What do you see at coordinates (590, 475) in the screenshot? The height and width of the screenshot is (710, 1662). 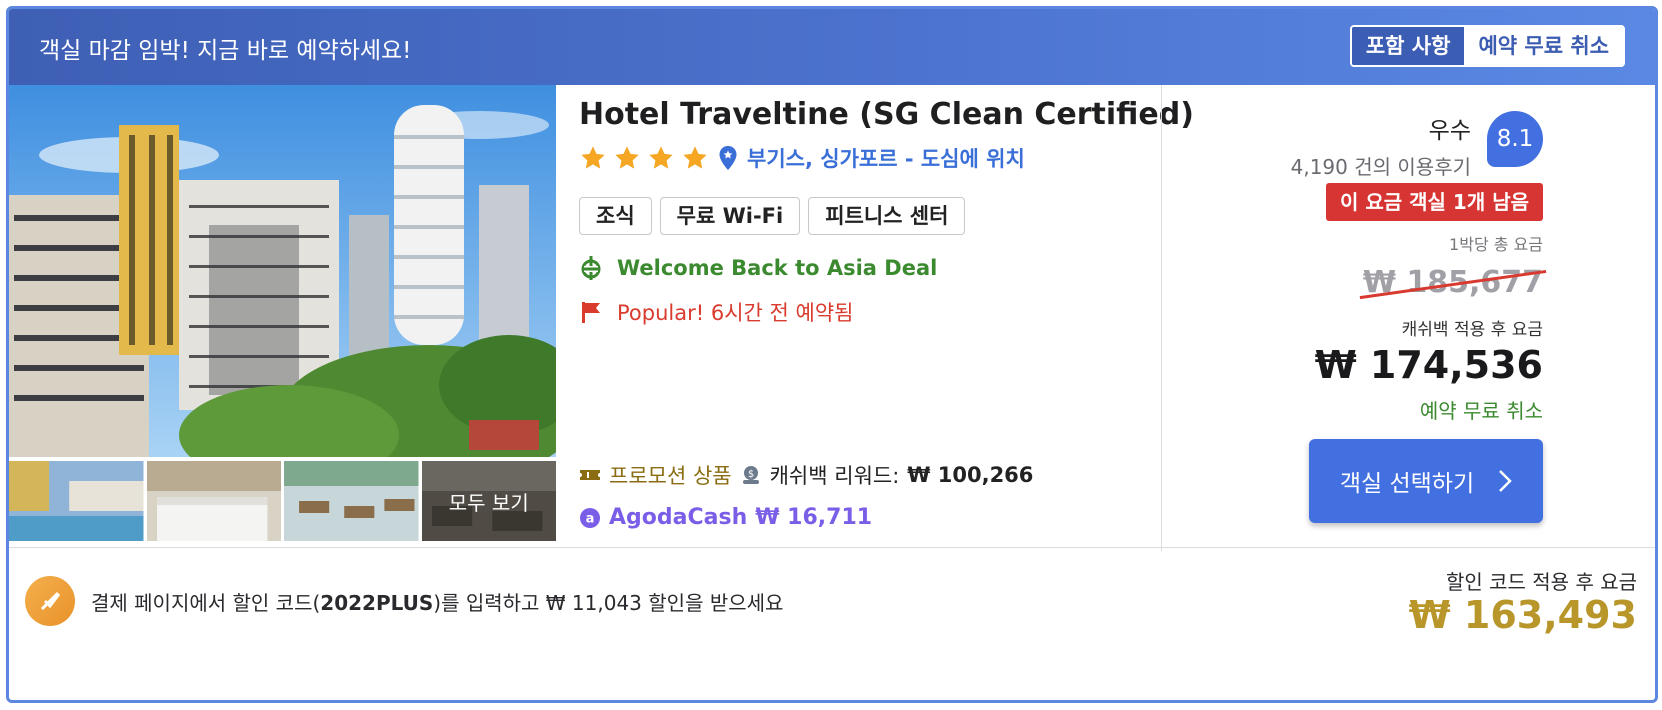 I see `ticket-icon` at bounding box center [590, 475].